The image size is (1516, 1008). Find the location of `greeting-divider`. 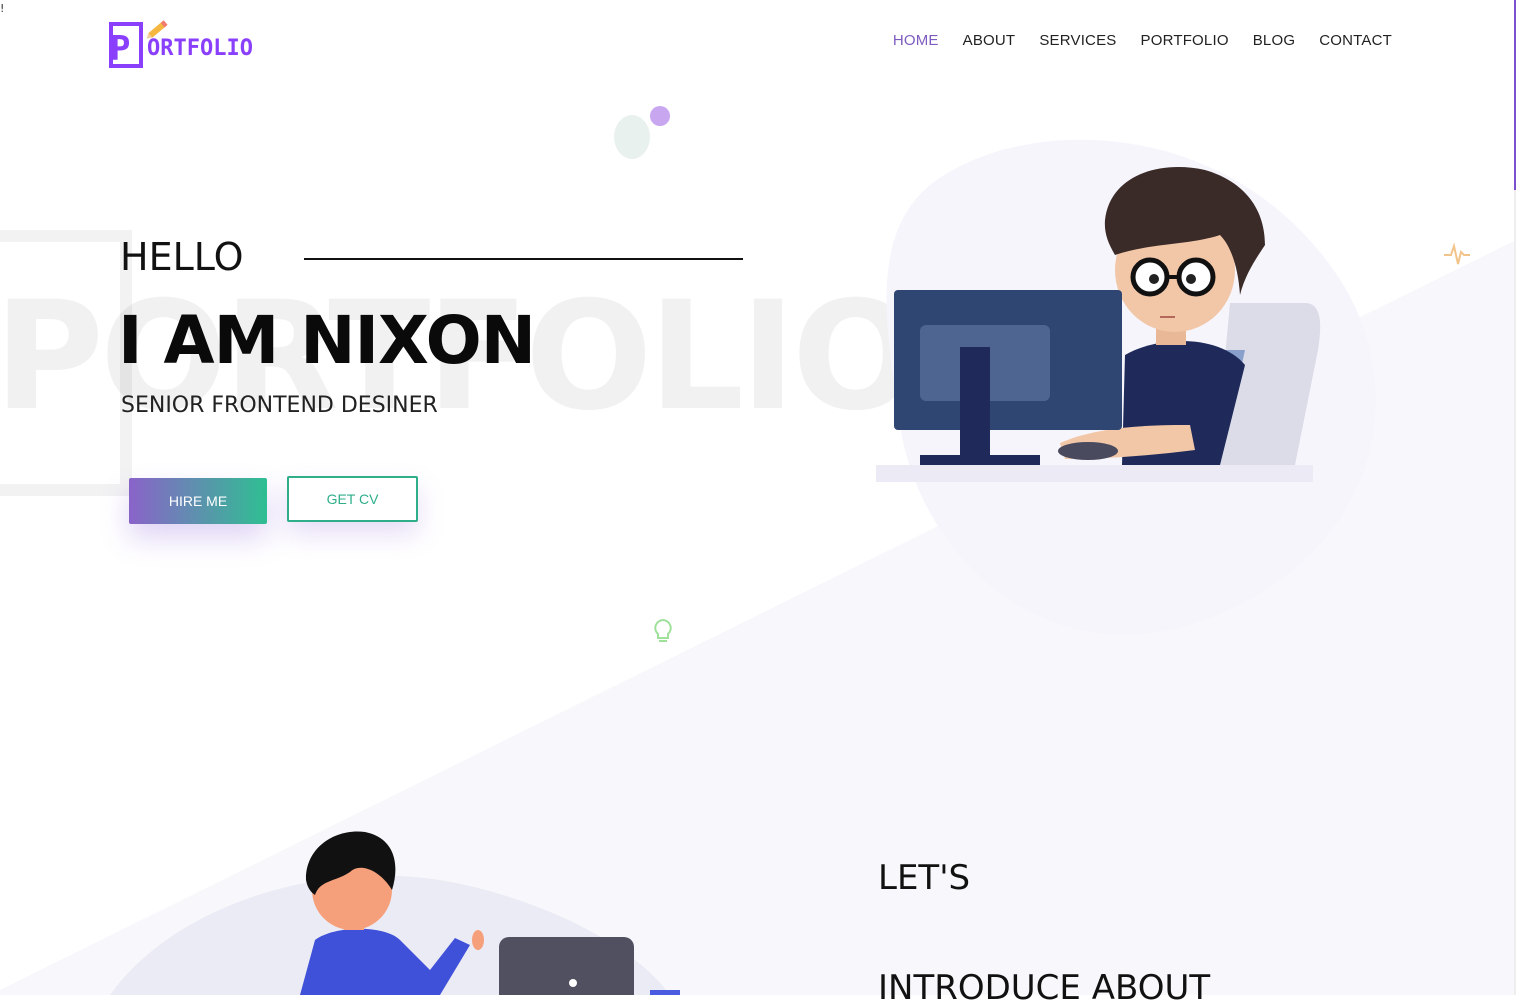

greeting-divider is located at coordinates (523, 259).